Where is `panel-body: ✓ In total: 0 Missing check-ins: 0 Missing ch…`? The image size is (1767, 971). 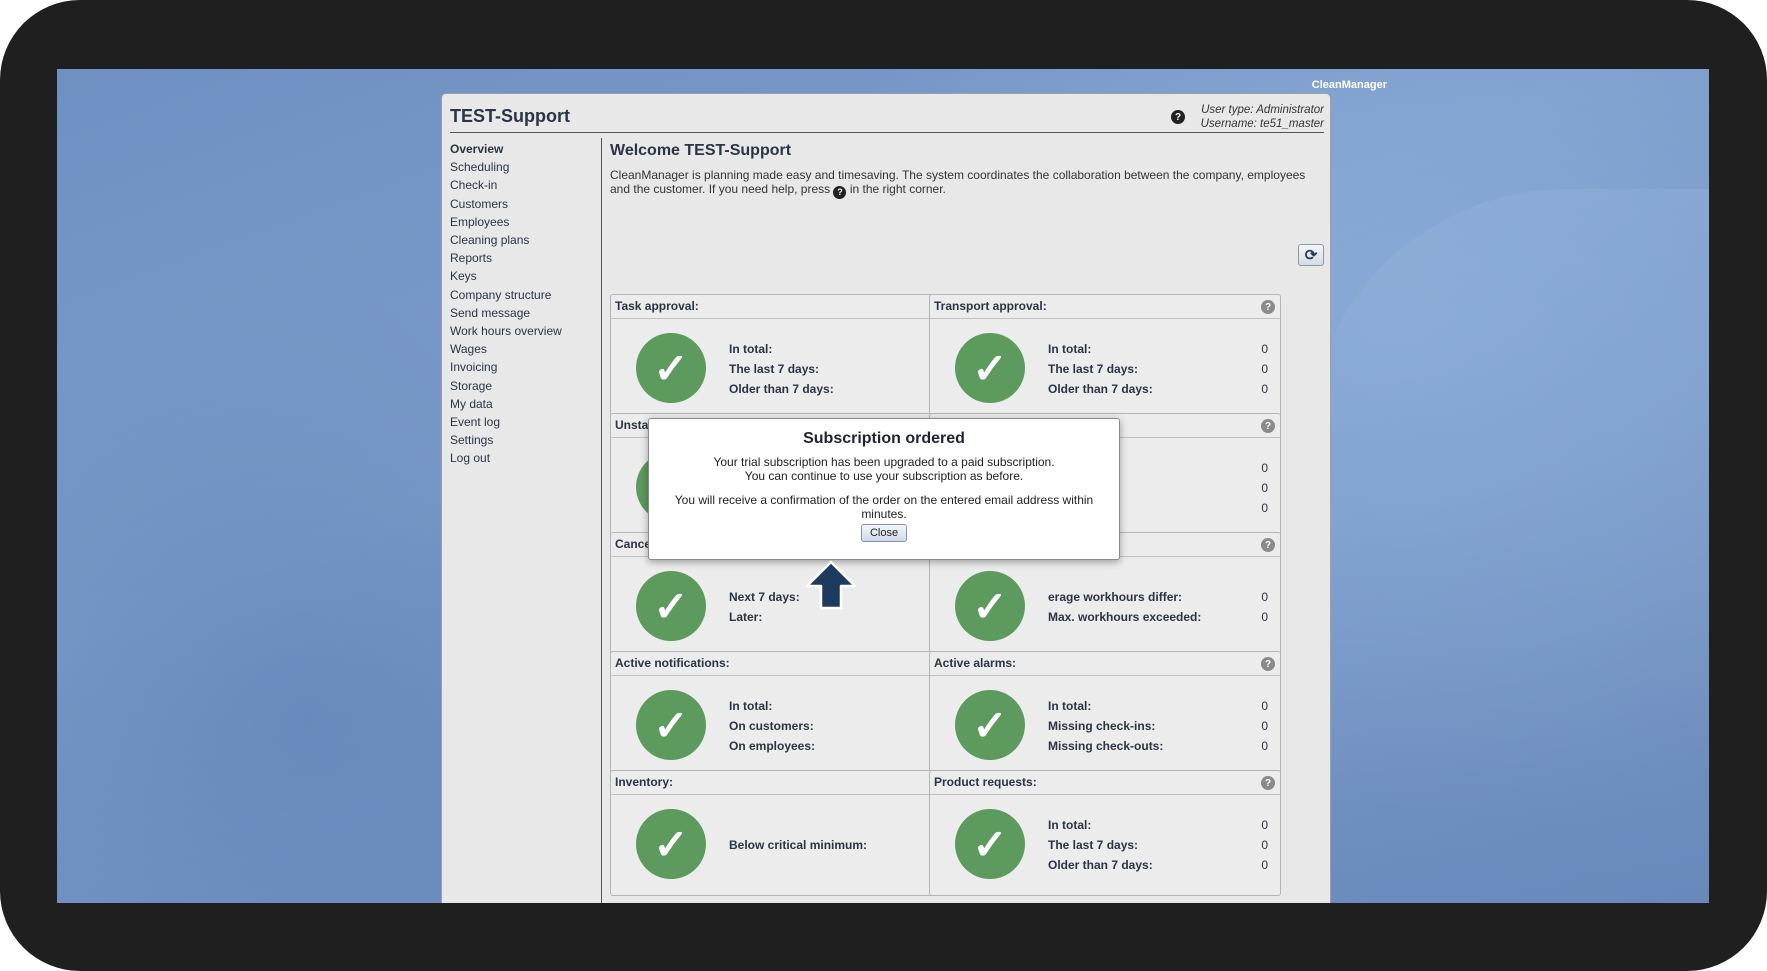 panel-body: ✓ In total: 0 Missing check-ins: 0 Missing ch… is located at coordinates (1105, 726).